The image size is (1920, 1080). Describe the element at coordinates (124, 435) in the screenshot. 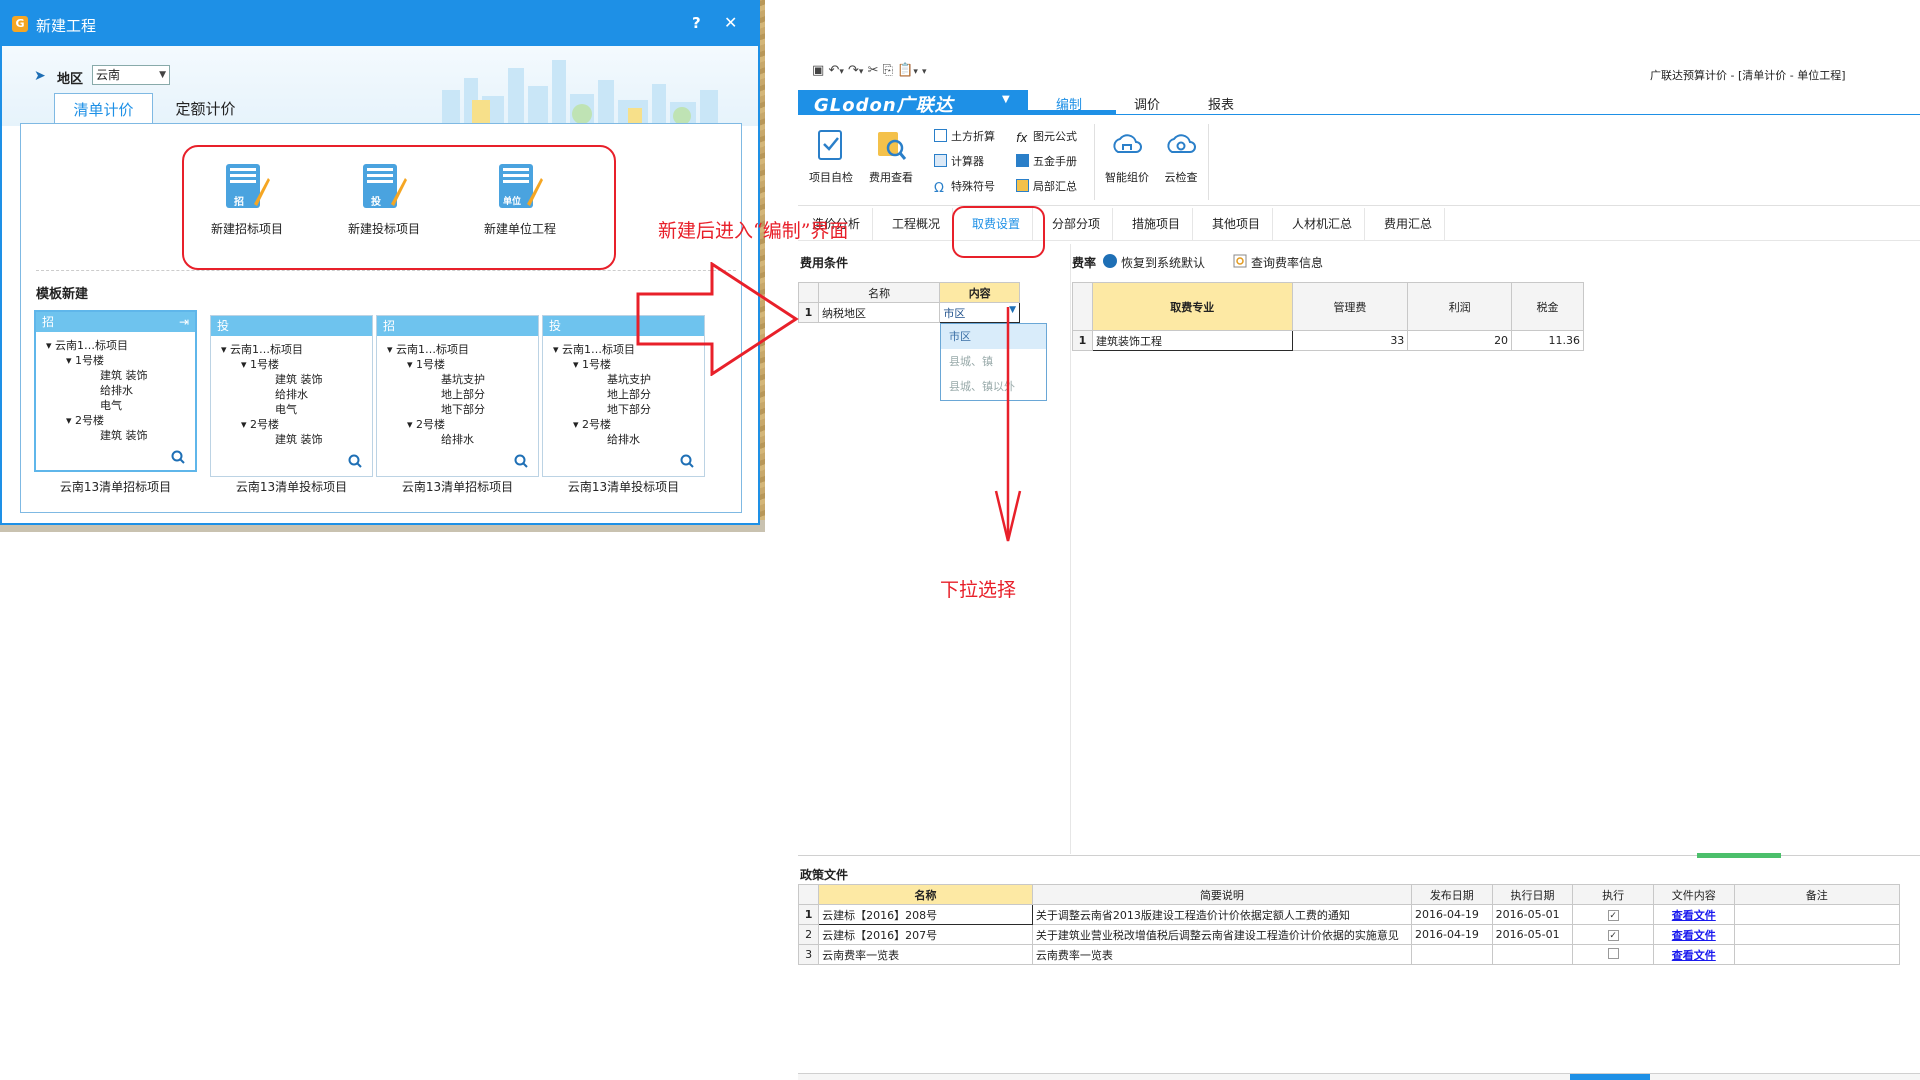

I see `tree-node: 建筑 装饰` at that location.